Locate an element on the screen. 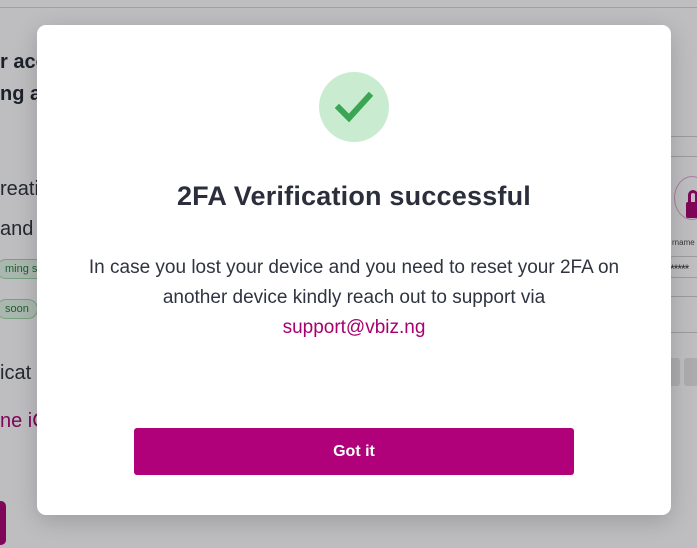 The width and height of the screenshot is (697, 548). check-icon is located at coordinates (354, 107).